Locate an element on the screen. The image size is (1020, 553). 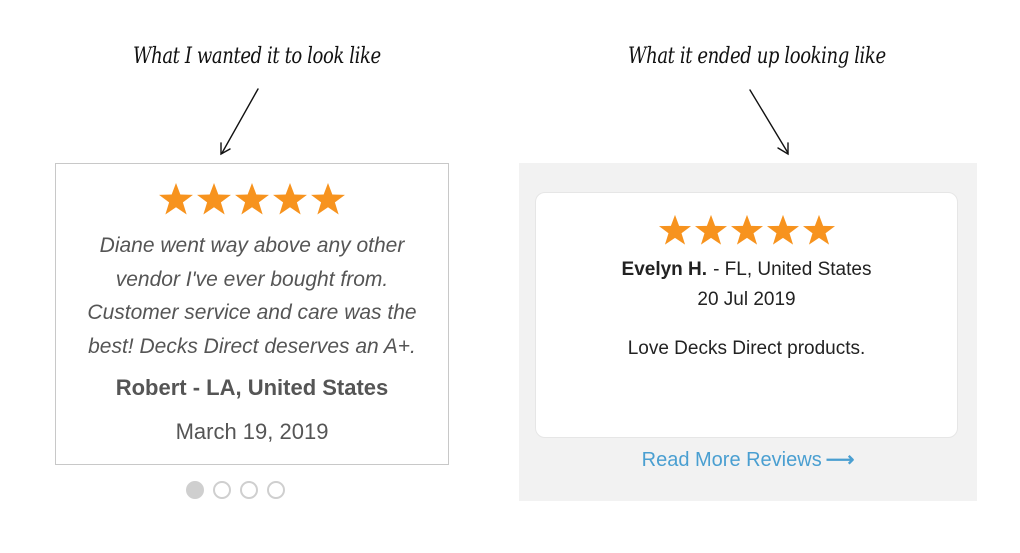
reviewer-line: Evelyn H. - FL, United States is located at coordinates (746, 270).